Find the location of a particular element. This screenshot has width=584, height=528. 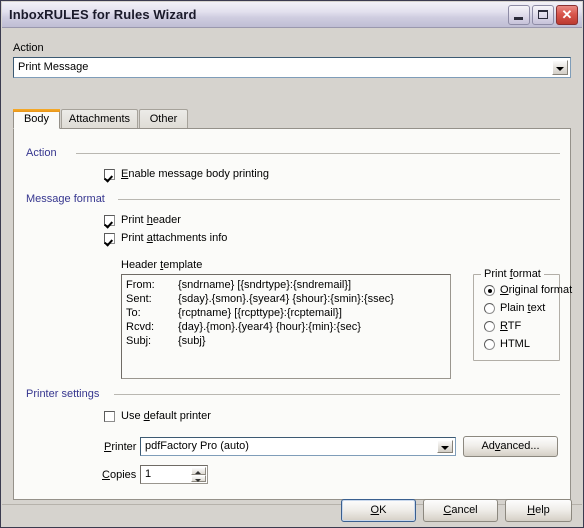

checkbox-use-default-printer-label: Use default printer is located at coordinates (166, 416).